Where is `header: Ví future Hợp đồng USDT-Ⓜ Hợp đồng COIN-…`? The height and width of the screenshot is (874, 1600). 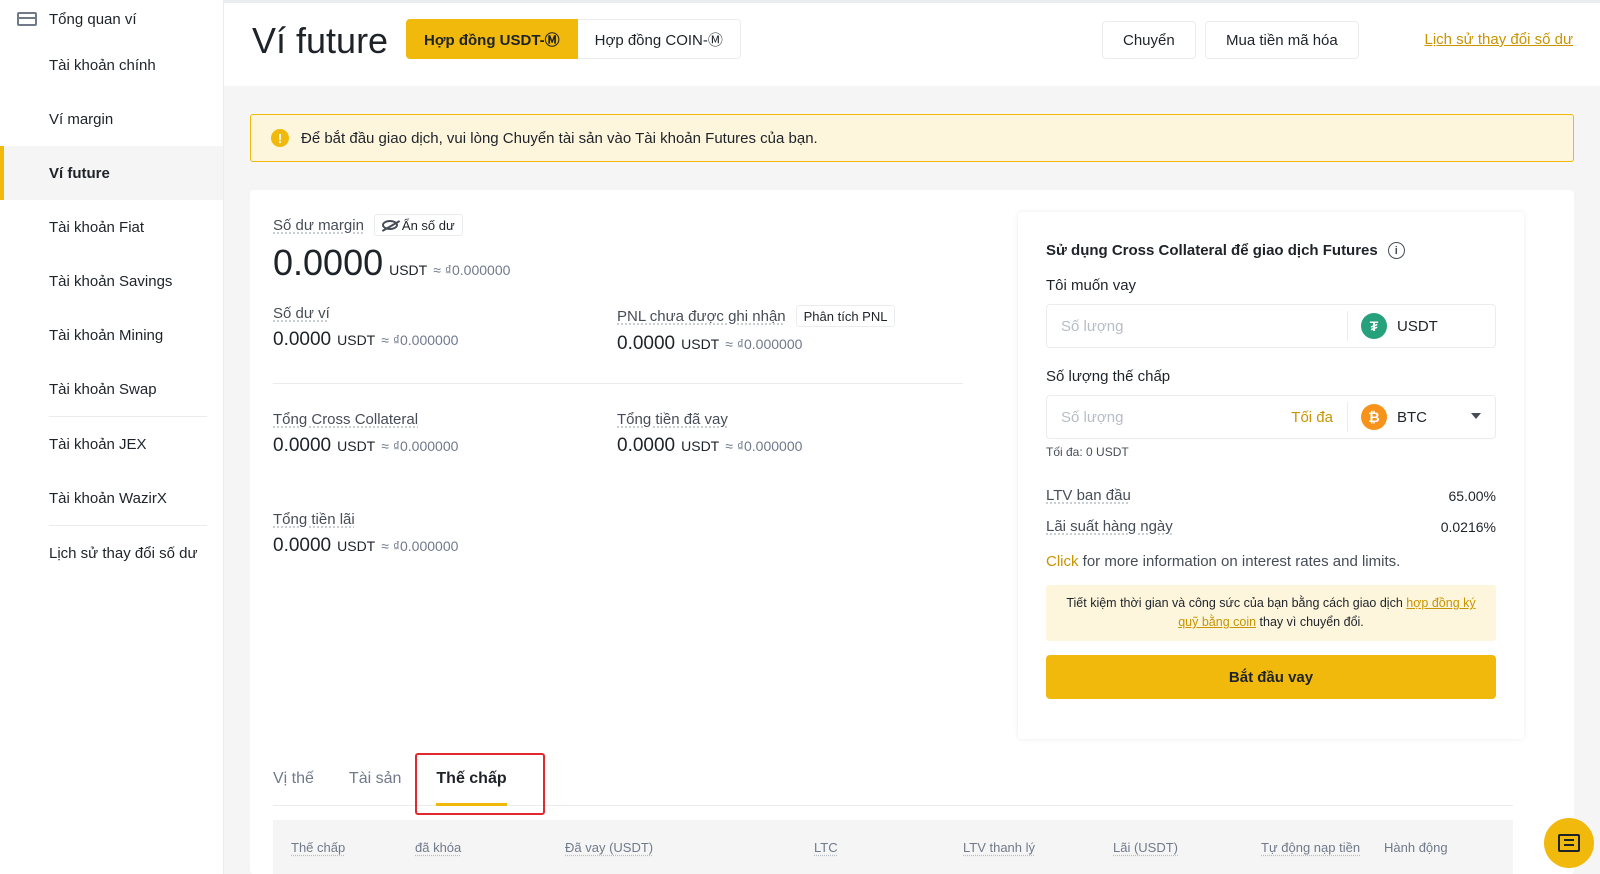 header: Ví future Hợp đồng USDT-Ⓜ Hợp đồng COIN-… is located at coordinates (912, 43).